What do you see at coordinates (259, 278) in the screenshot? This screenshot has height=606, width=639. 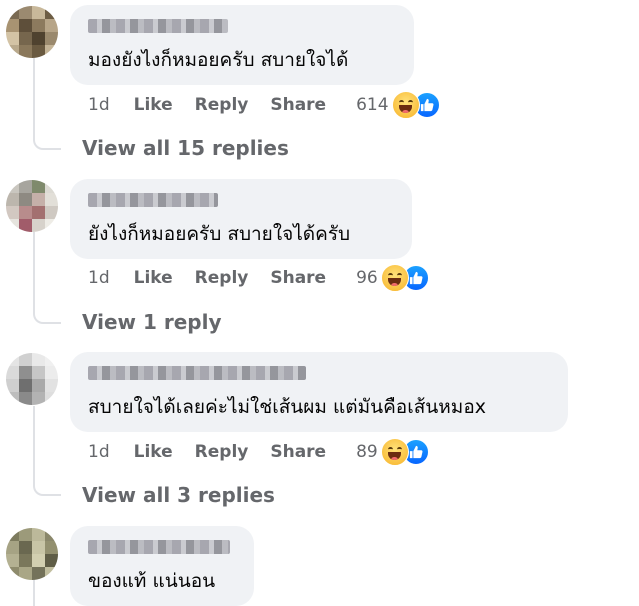 I see `comment-actions: 1d Like Reply Share 96` at bounding box center [259, 278].